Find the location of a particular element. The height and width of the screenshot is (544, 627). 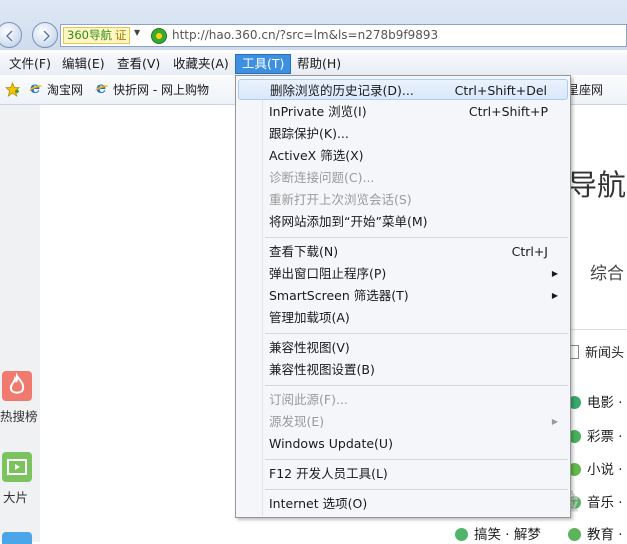

favorite-link-taobao: 淘宝网 is located at coordinates (56, 89).